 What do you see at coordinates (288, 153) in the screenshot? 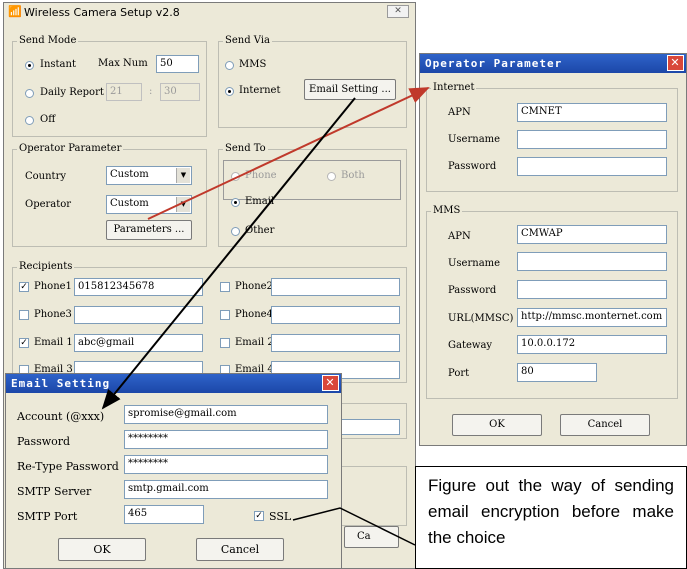
I see `red-arrow-line` at bounding box center [288, 153].